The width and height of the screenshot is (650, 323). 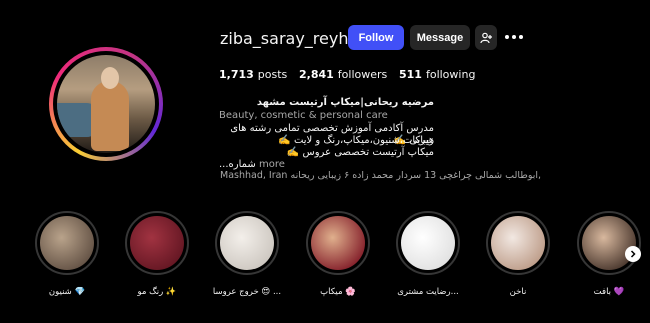 I want to click on profile-avatar, so click(x=106, y=104).